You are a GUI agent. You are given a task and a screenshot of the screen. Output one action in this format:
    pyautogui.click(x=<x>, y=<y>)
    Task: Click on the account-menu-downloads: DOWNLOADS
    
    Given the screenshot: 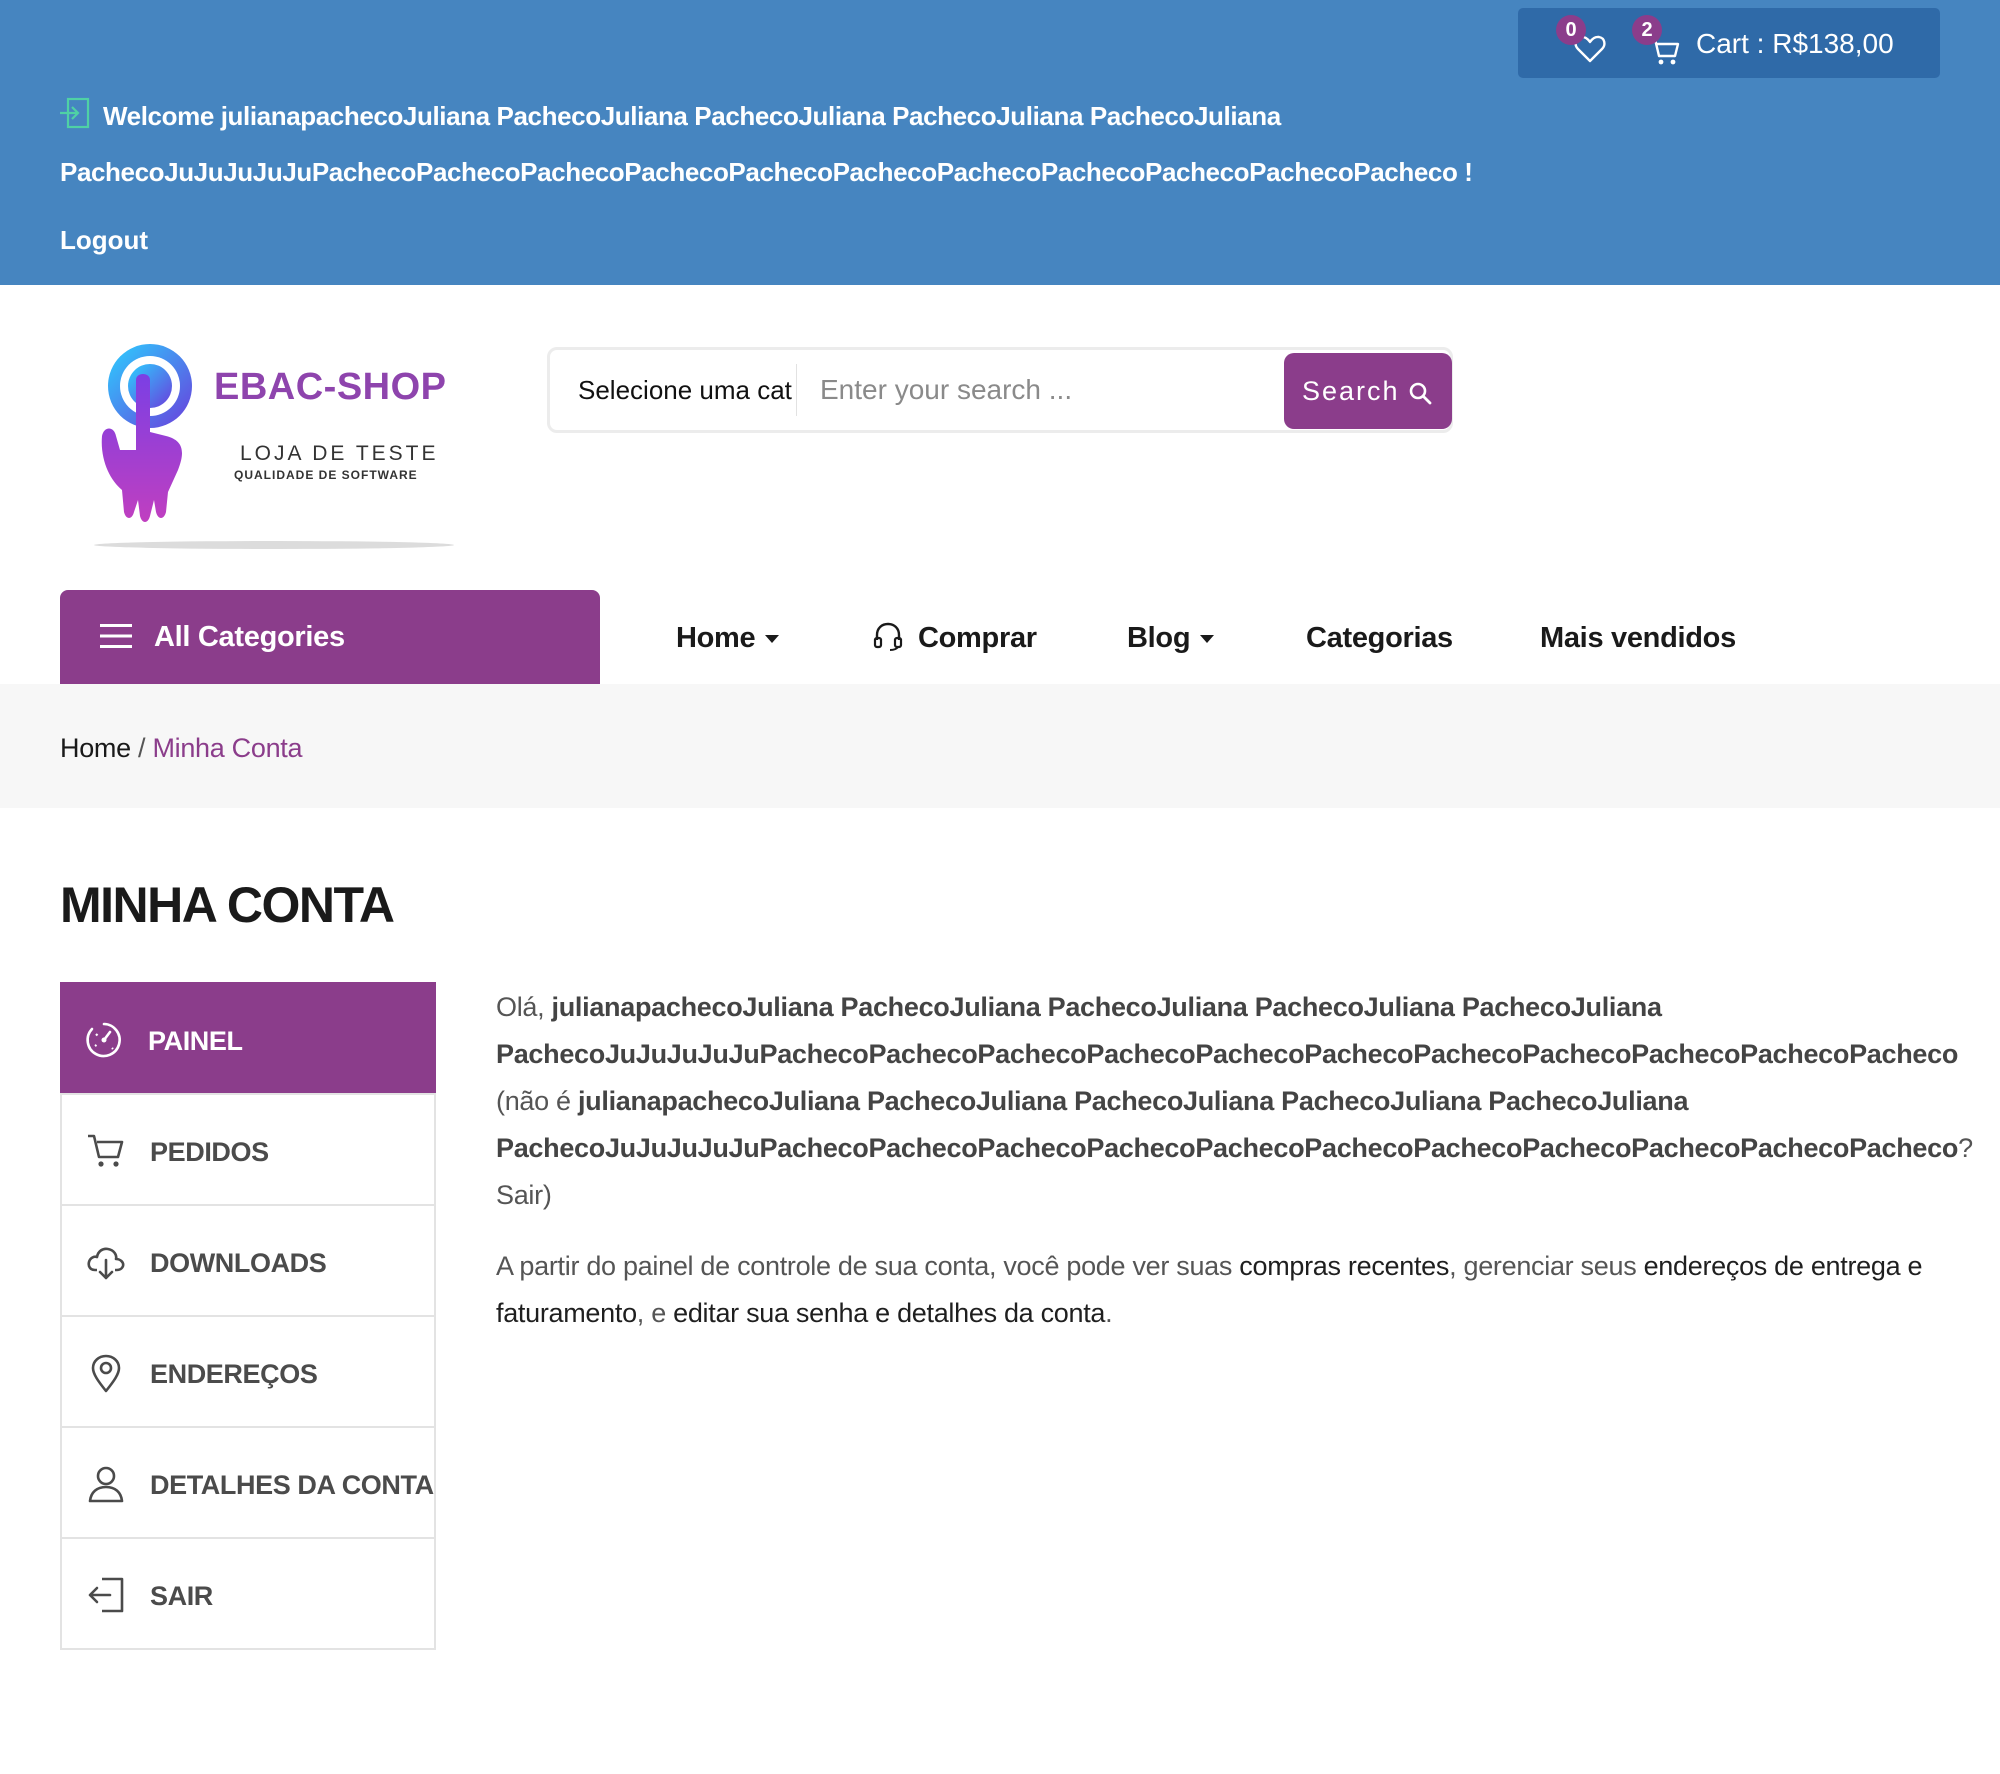 What is the action you would take?
    pyautogui.click(x=248, y=1259)
    